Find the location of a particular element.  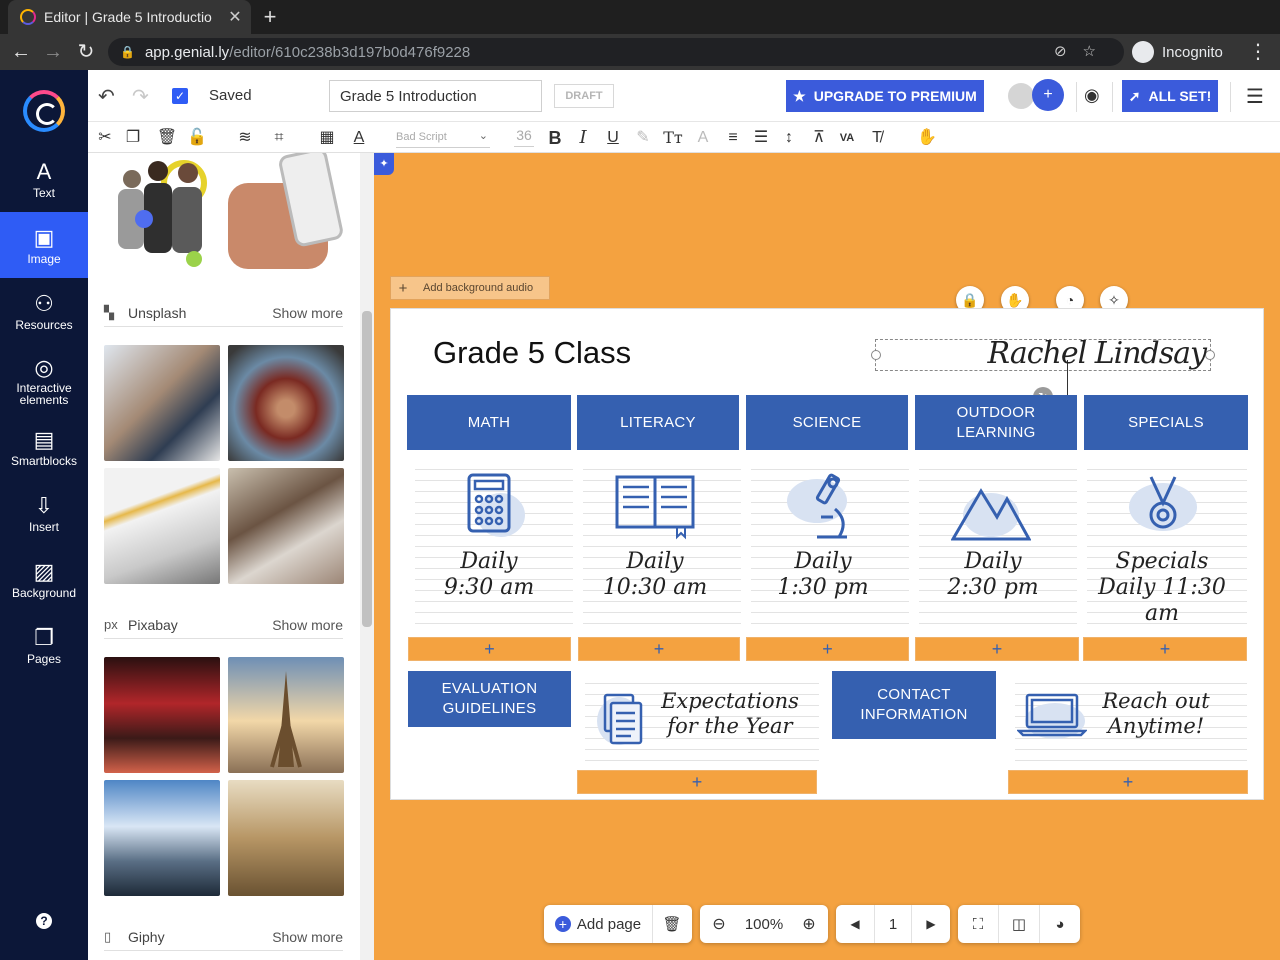

pixabay-image-street-night is located at coordinates (162, 715).